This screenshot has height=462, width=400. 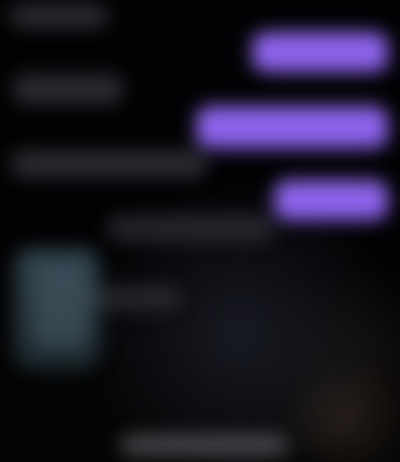 What do you see at coordinates (339, 416) in the screenshot?
I see `bottom-right-glow` at bounding box center [339, 416].